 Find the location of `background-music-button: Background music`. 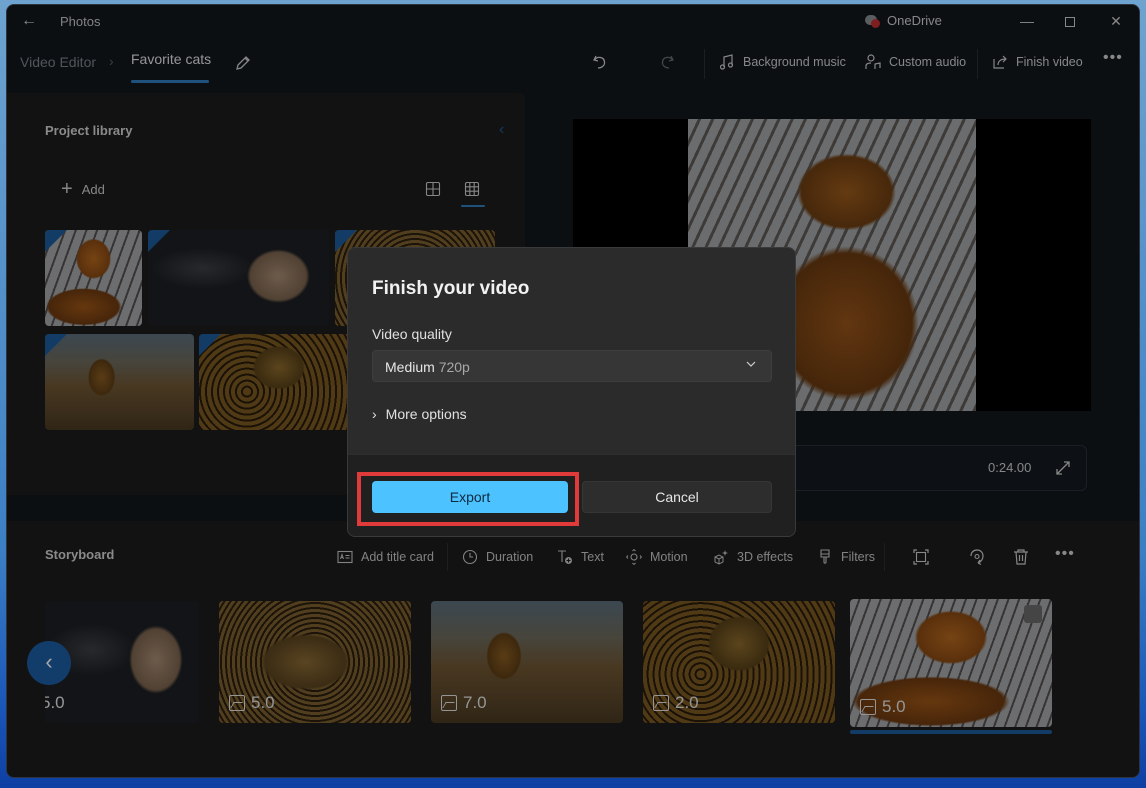

background-music-button: Background music is located at coordinates (782, 62).